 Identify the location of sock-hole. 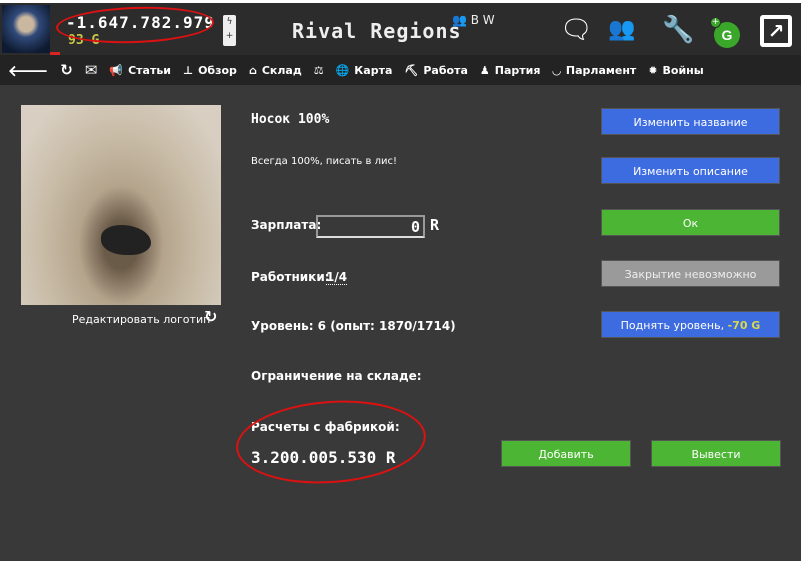
(126, 240).